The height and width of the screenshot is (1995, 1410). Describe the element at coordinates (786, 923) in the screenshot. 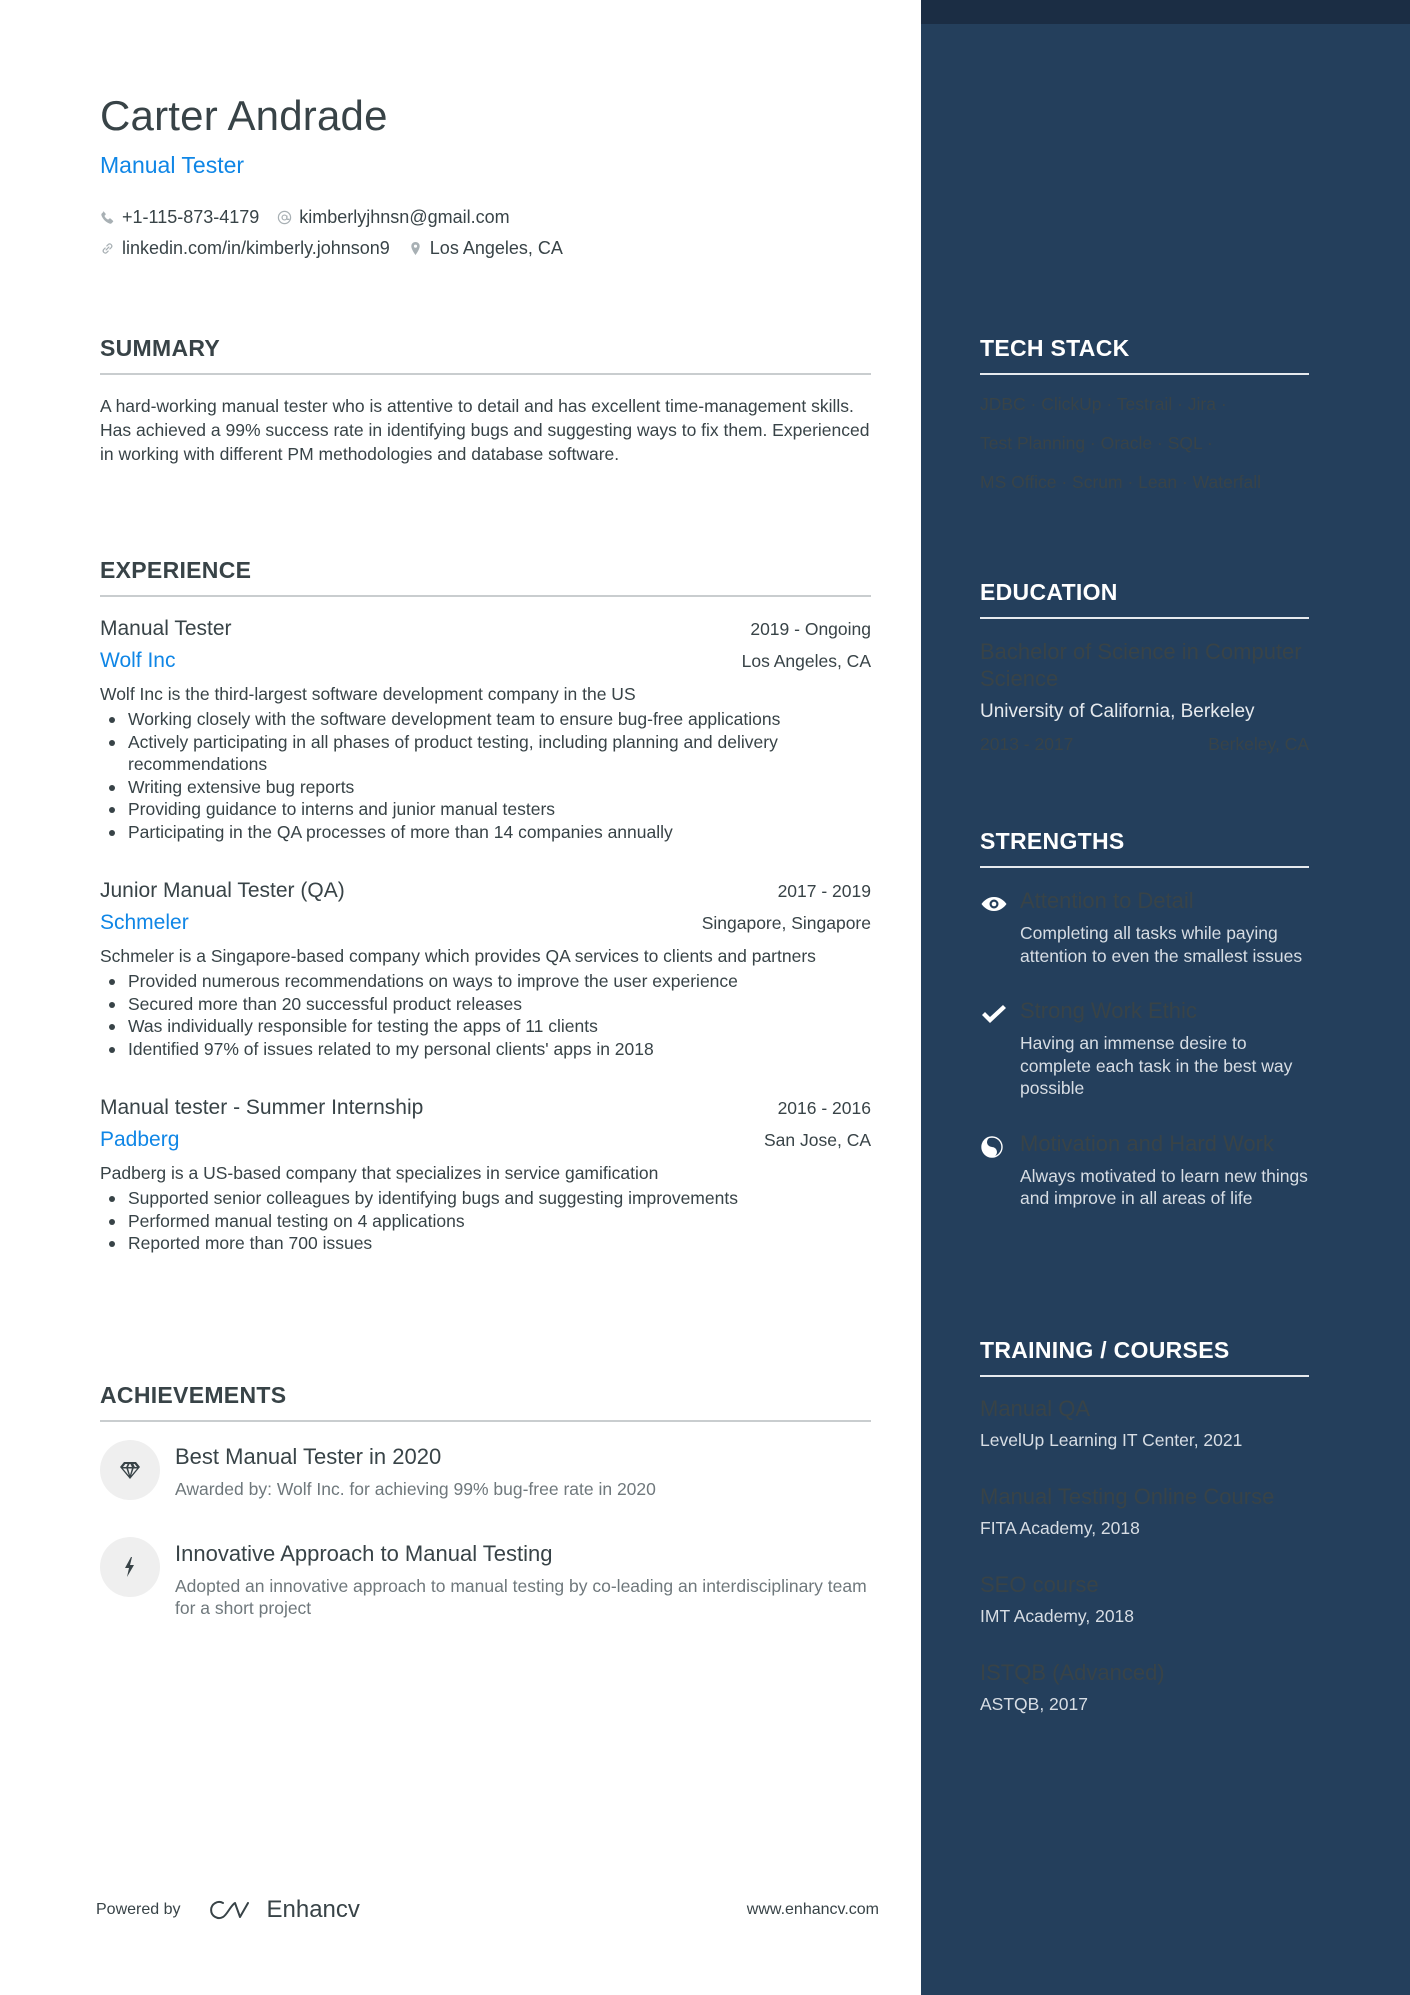

I see `job-location: Singapore, Singapore` at that location.